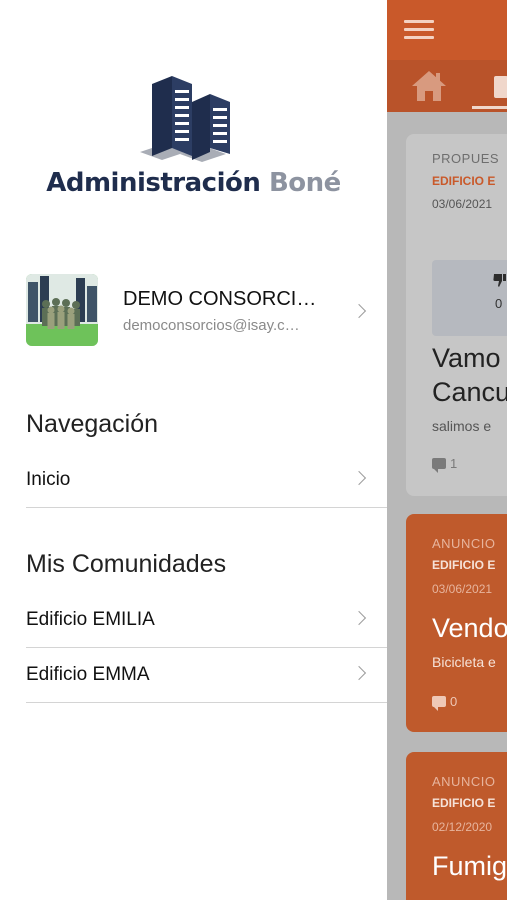 This screenshot has width=507, height=900. Describe the element at coordinates (92, 424) in the screenshot. I see `section-title-navigation: Navegación` at that location.